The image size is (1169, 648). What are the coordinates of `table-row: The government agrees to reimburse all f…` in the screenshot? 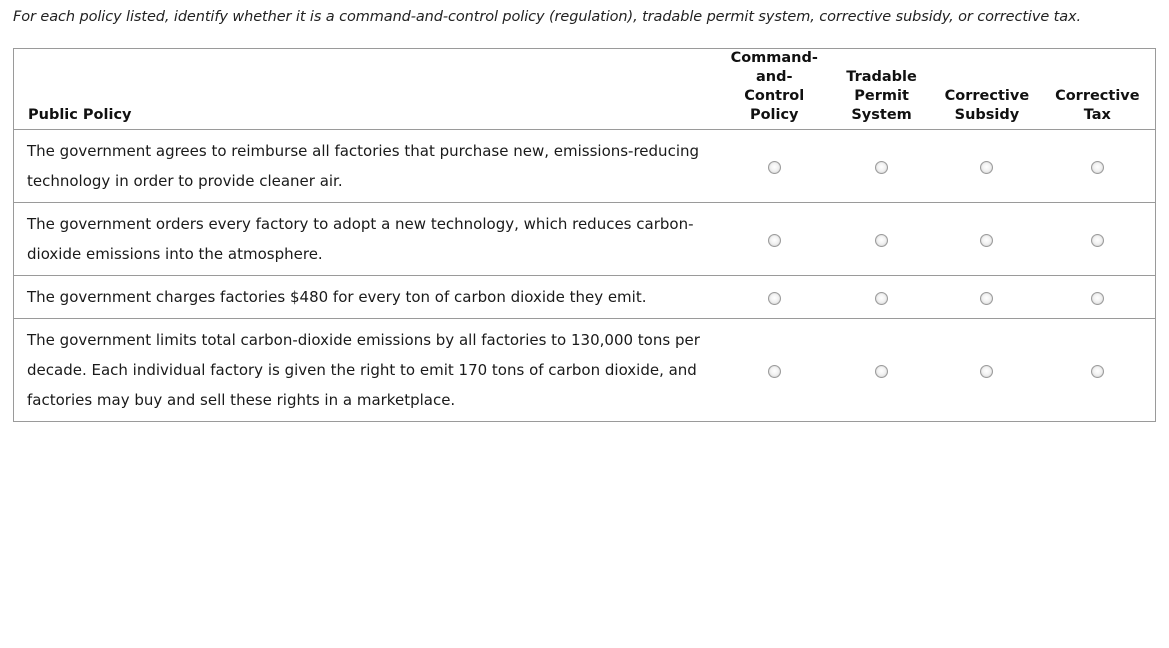 It's located at (584, 166).